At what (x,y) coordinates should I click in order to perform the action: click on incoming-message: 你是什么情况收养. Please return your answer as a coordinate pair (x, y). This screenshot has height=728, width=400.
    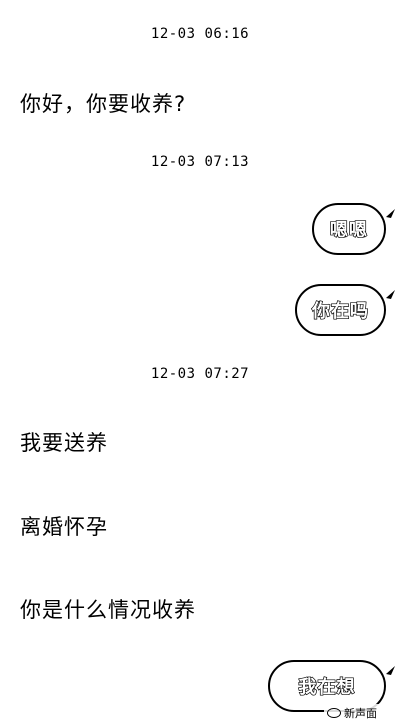
    Looking at the image, I should click on (108, 609).